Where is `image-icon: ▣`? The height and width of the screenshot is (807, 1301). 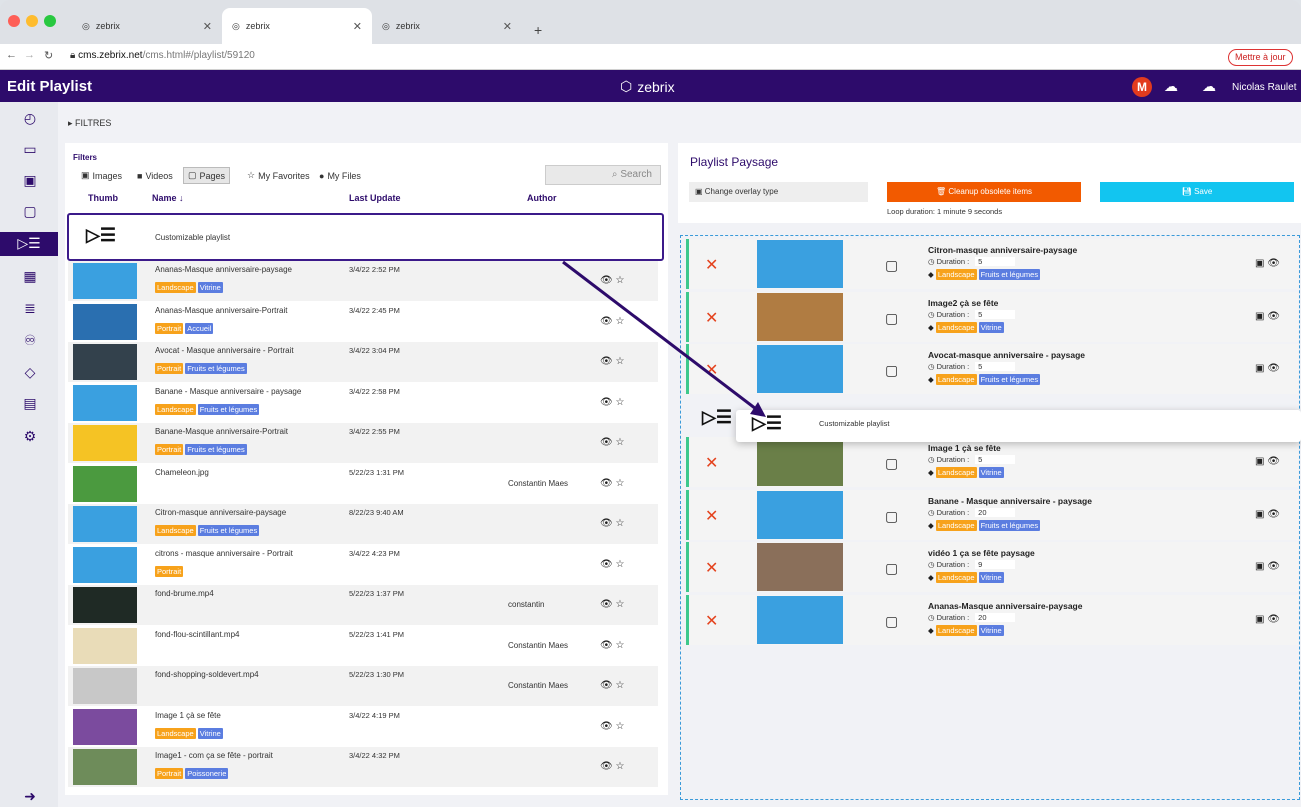
image-icon: ▣ is located at coordinates (30, 182).